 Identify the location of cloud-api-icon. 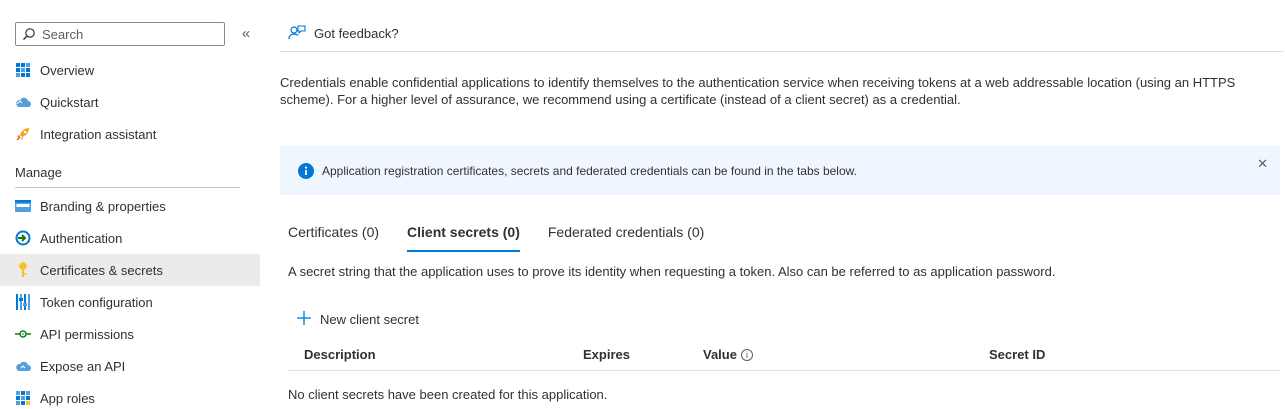
(23, 366).